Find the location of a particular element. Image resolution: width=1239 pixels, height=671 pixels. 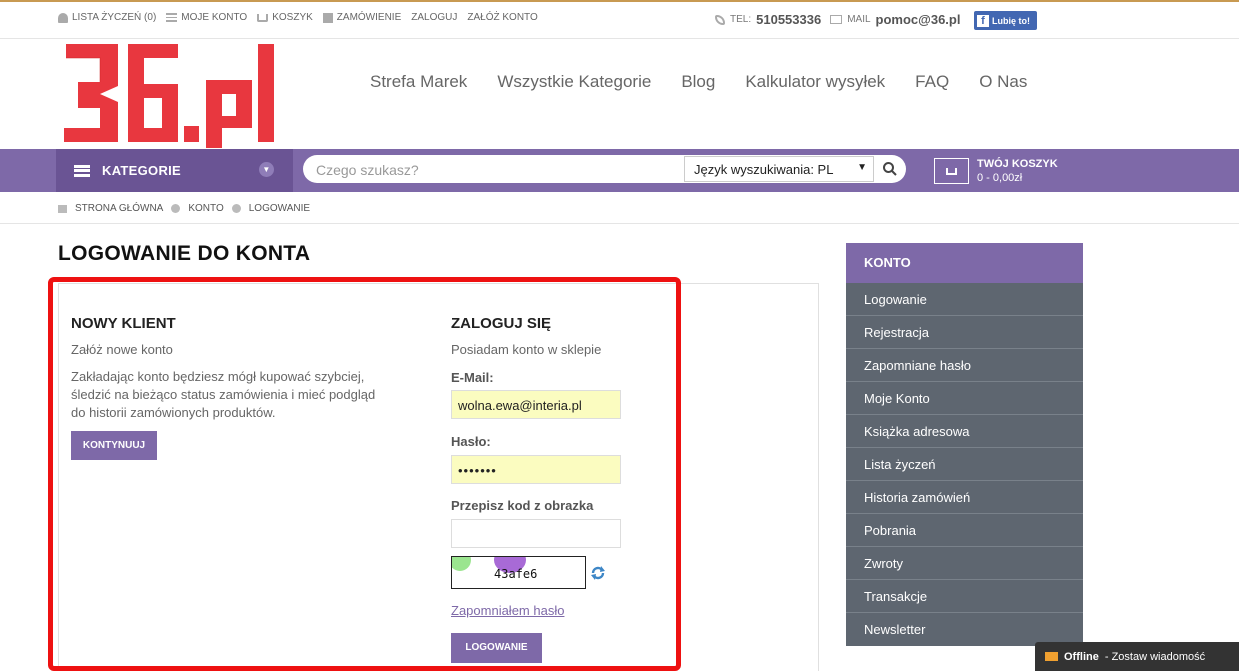

forgot-password-link: Zapomniałem hasło is located at coordinates (507, 610).